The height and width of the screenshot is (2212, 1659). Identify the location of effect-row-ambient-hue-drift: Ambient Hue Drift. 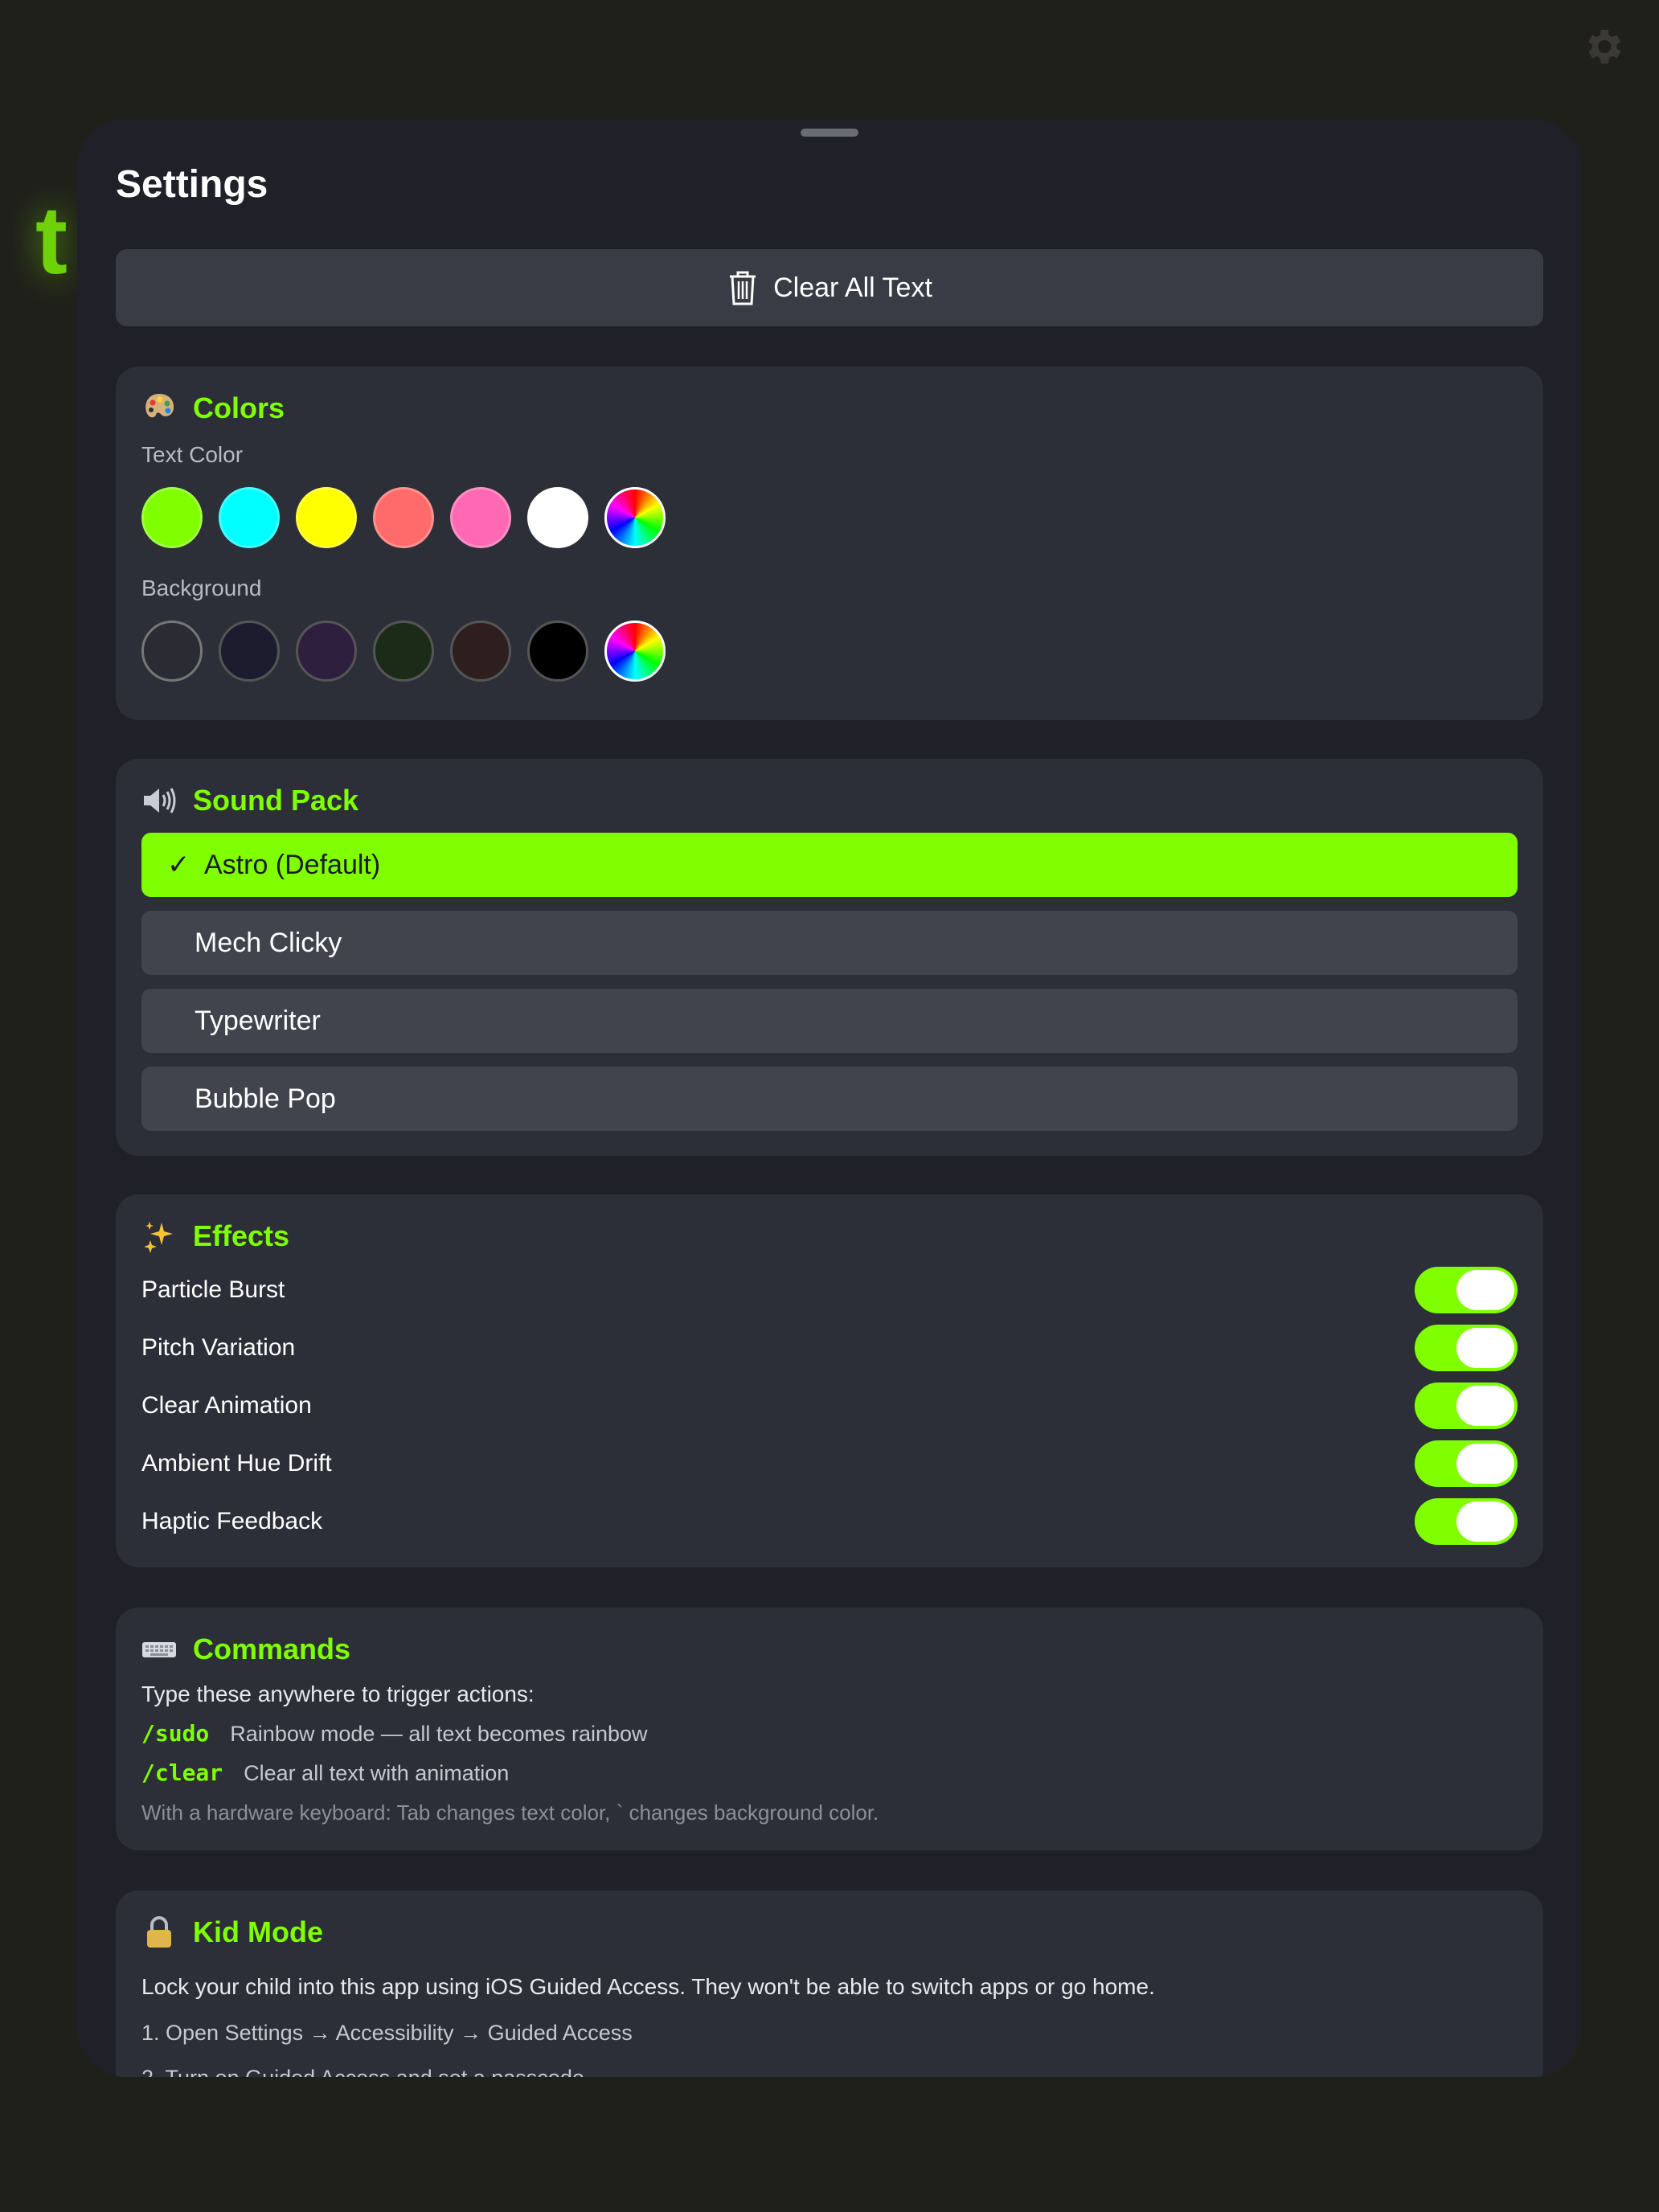
(829, 1464).